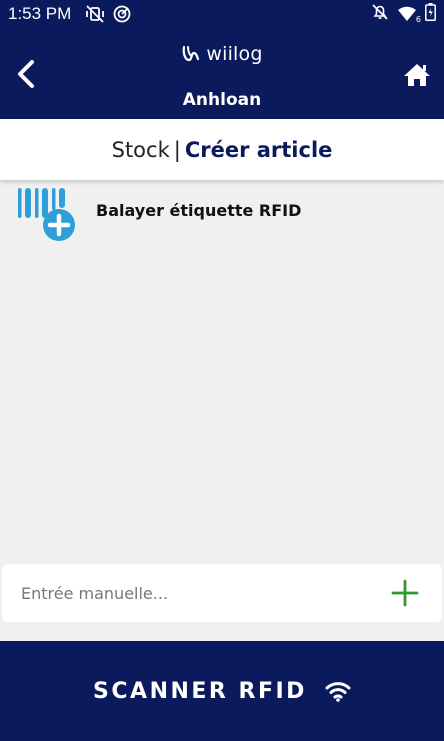  I want to click on wifi-signal-icon: 6, so click(409, 15).